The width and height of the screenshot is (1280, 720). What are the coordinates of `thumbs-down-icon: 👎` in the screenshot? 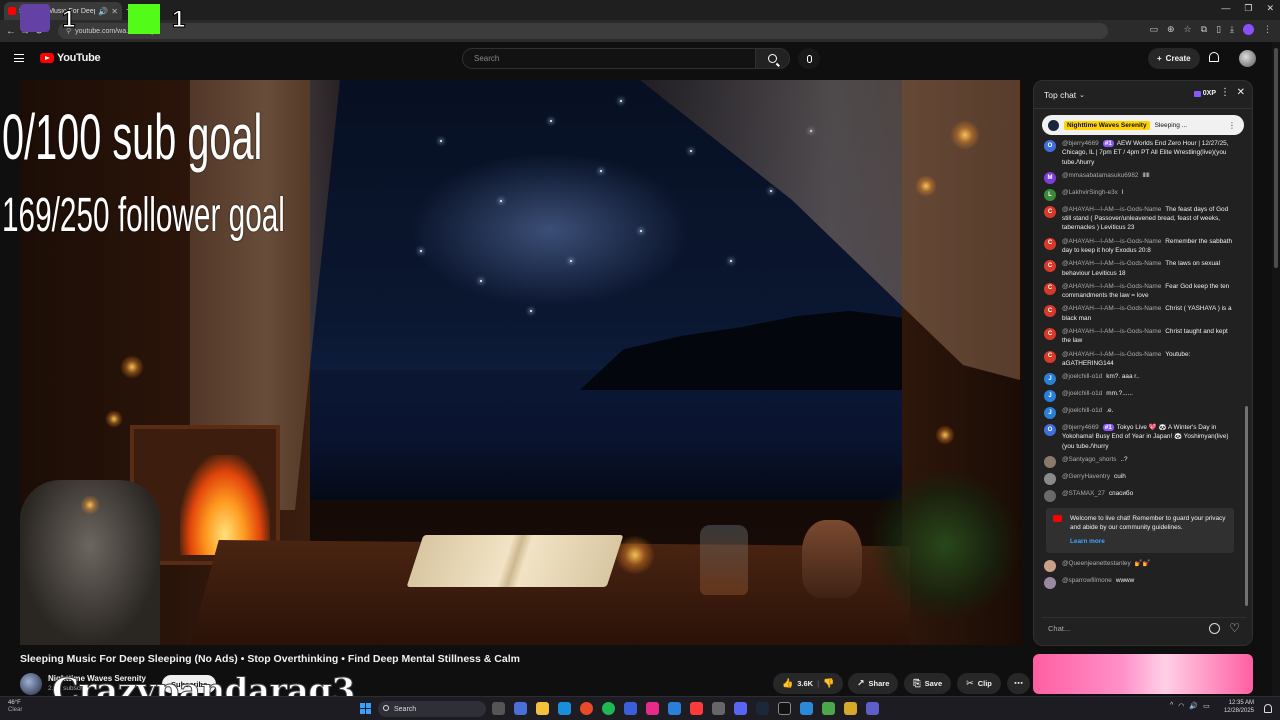 It's located at (828, 683).